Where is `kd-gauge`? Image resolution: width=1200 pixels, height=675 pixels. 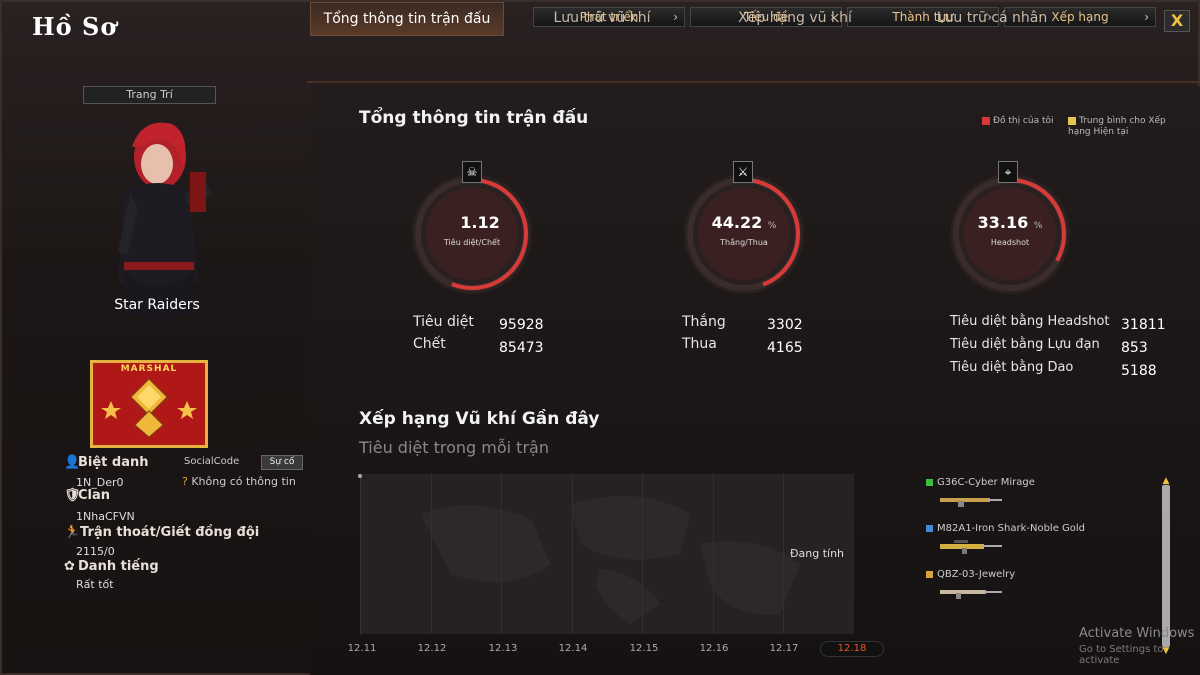
kd-gauge is located at coordinates (472, 234).